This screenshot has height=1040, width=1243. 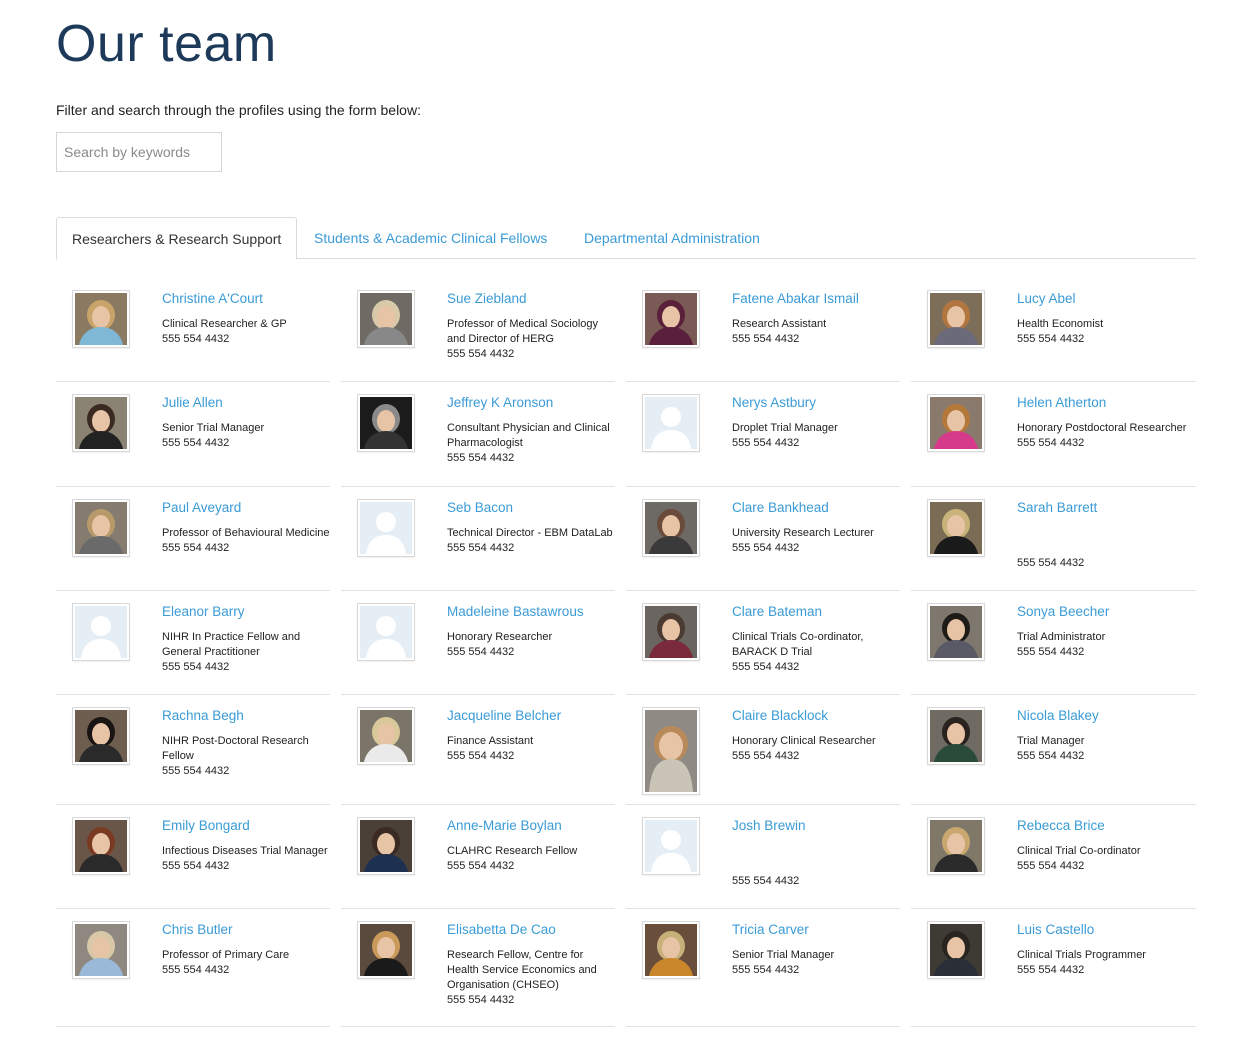 I want to click on profile-name-link: Lucy Abel, so click(x=1046, y=298).